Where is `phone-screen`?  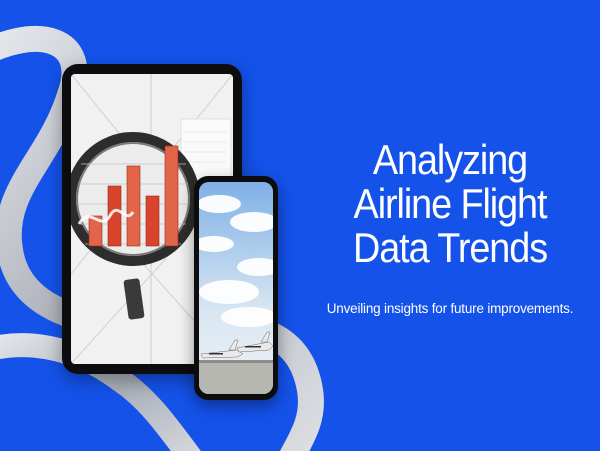 phone-screen is located at coordinates (236, 288).